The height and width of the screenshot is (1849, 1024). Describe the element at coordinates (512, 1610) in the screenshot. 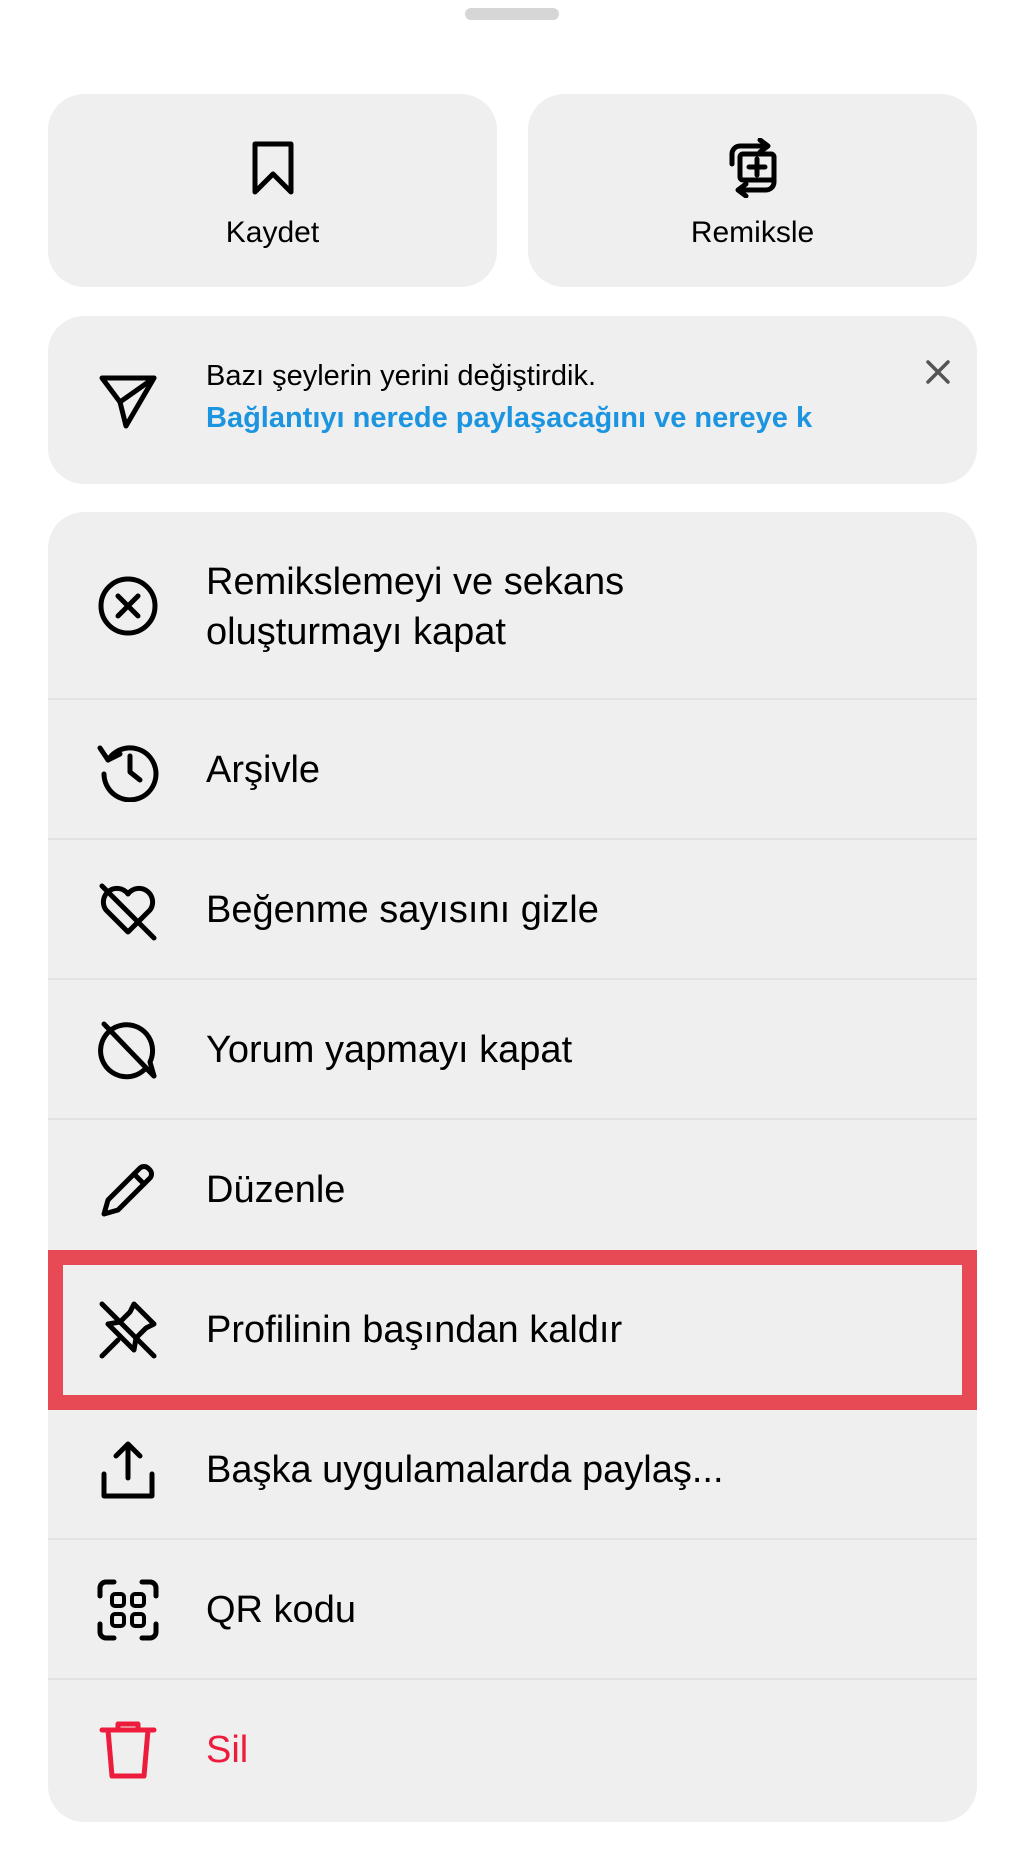

I see `menu-item-qr-code: QR kodu` at that location.